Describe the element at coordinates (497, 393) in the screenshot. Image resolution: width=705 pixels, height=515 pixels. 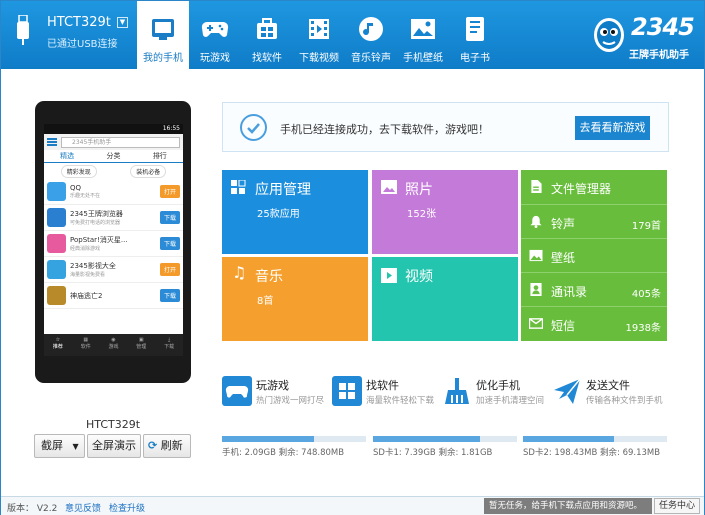
I see `tool-optimize-phone: 优化手机 加速手机清理空间` at that location.